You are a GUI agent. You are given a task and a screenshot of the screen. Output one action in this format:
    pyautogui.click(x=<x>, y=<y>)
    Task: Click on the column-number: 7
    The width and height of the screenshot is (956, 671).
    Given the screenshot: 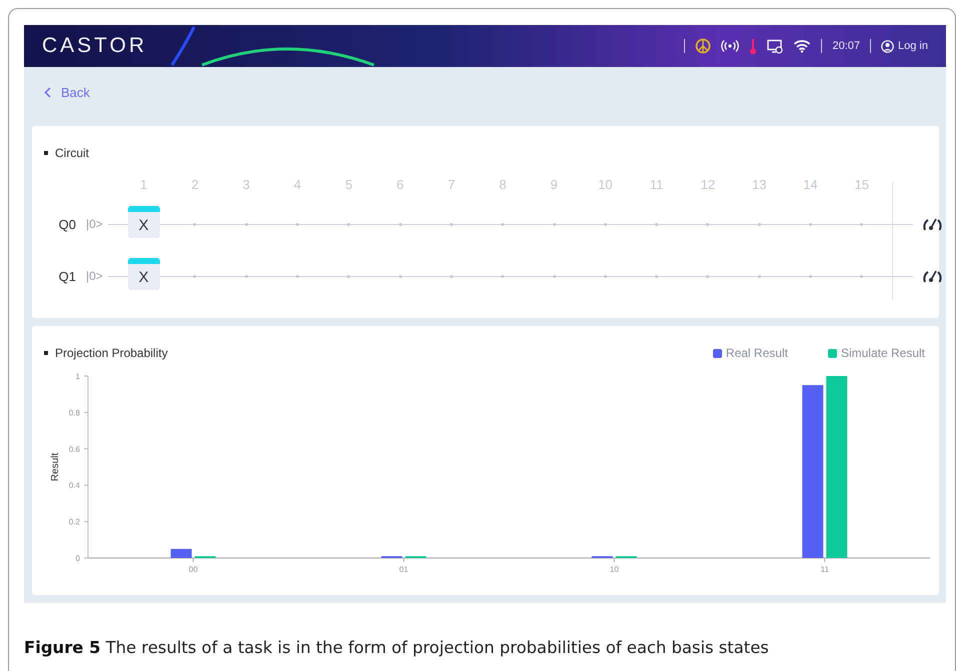 What is the action you would take?
    pyautogui.click(x=451, y=185)
    